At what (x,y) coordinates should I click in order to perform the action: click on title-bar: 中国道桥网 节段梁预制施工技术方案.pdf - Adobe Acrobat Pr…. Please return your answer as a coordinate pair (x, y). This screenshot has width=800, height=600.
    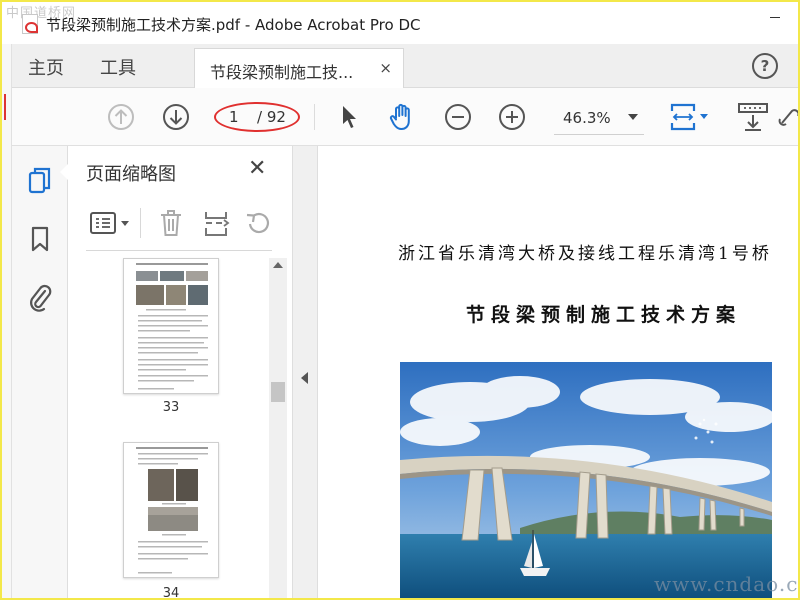
    Looking at the image, I should click on (400, 23).